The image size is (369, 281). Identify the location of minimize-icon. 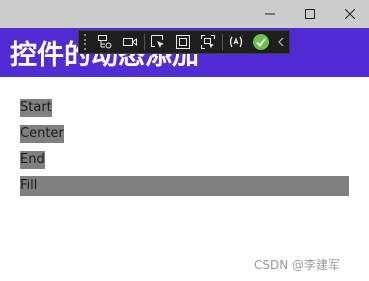
(270, 14).